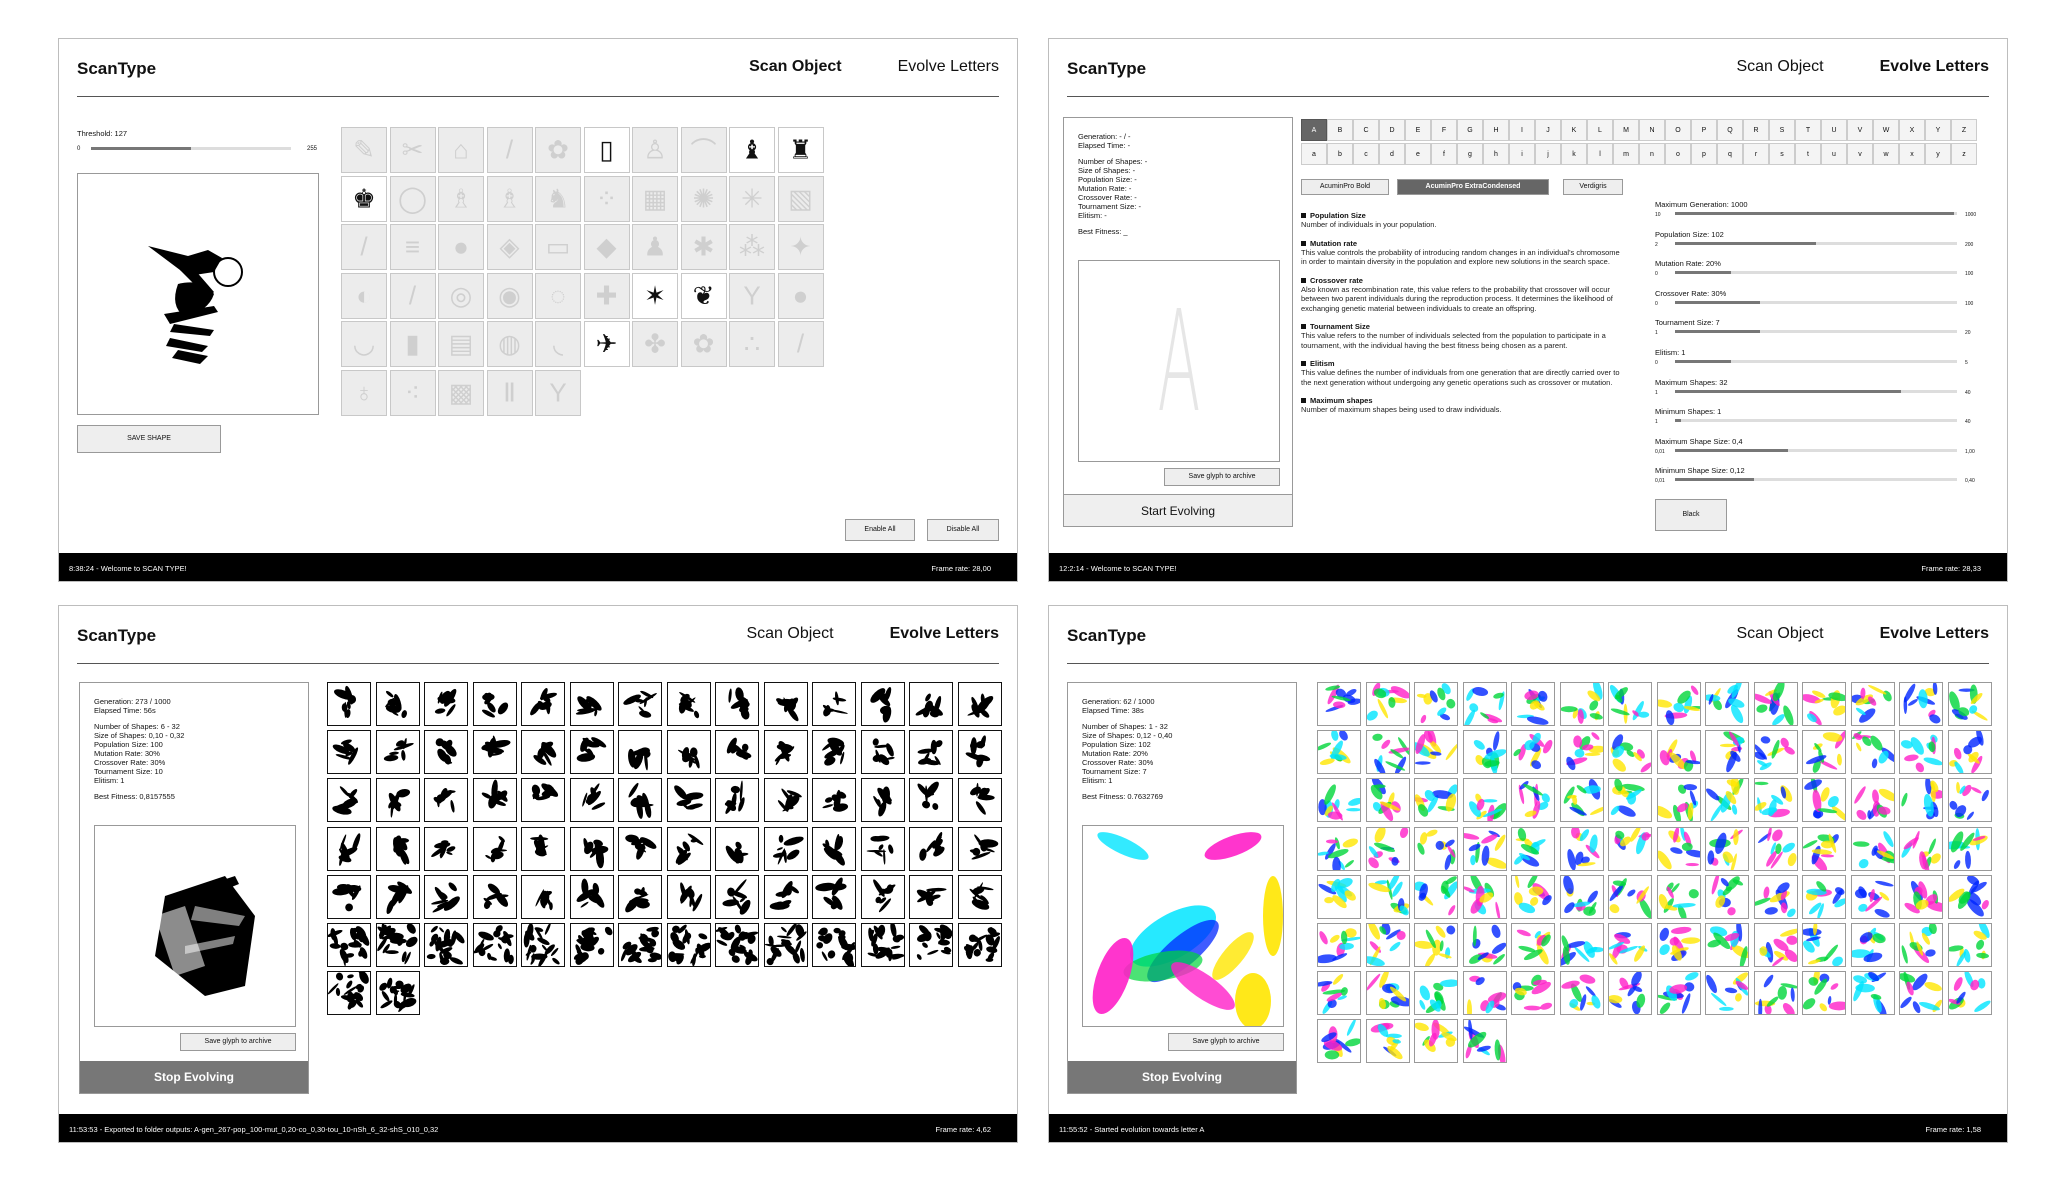  What do you see at coordinates (558, 198) in the screenshot?
I see `object-tile: ♞` at bounding box center [558, 198].